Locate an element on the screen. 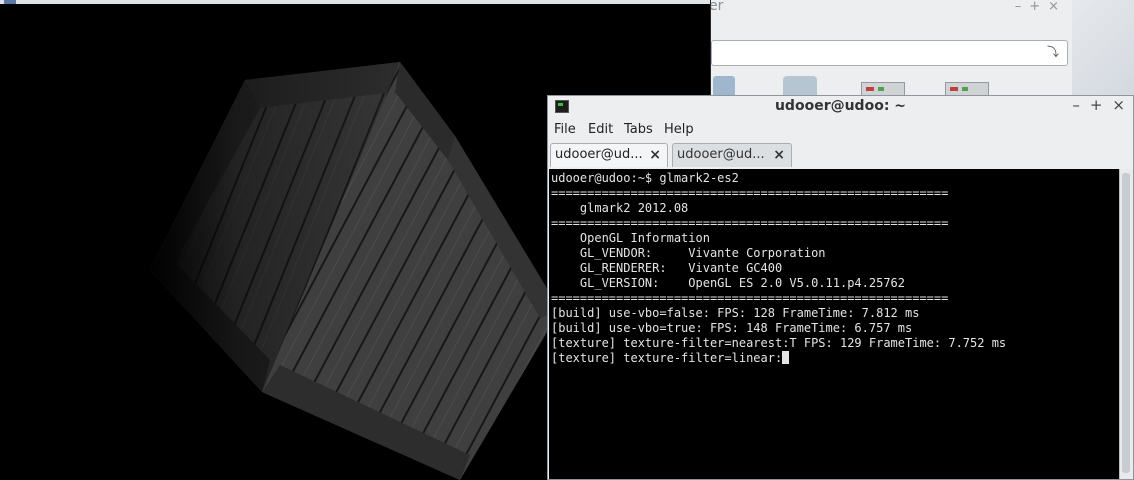 This screenshot has height=480, width=1134. terminal-line: GL_VENDOR: Vivante Corporation is located at coordinates (688, 253).